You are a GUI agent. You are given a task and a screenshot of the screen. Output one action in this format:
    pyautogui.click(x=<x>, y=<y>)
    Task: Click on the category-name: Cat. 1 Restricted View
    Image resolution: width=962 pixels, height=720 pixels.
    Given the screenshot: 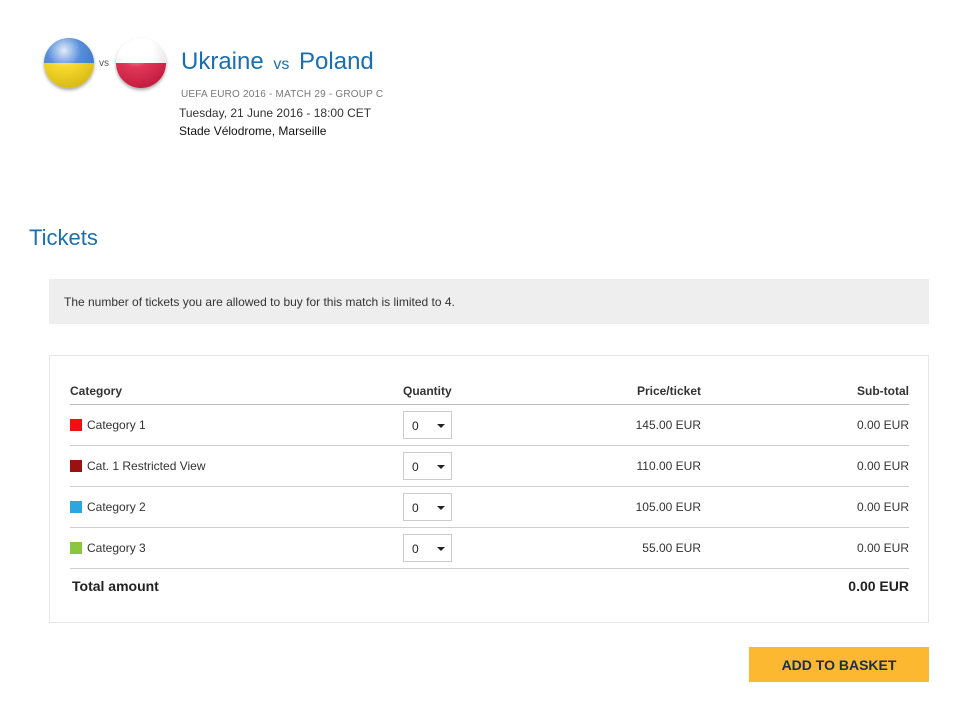 What is the action you would take?
    pyautogui.click(x=146, y=466)
    